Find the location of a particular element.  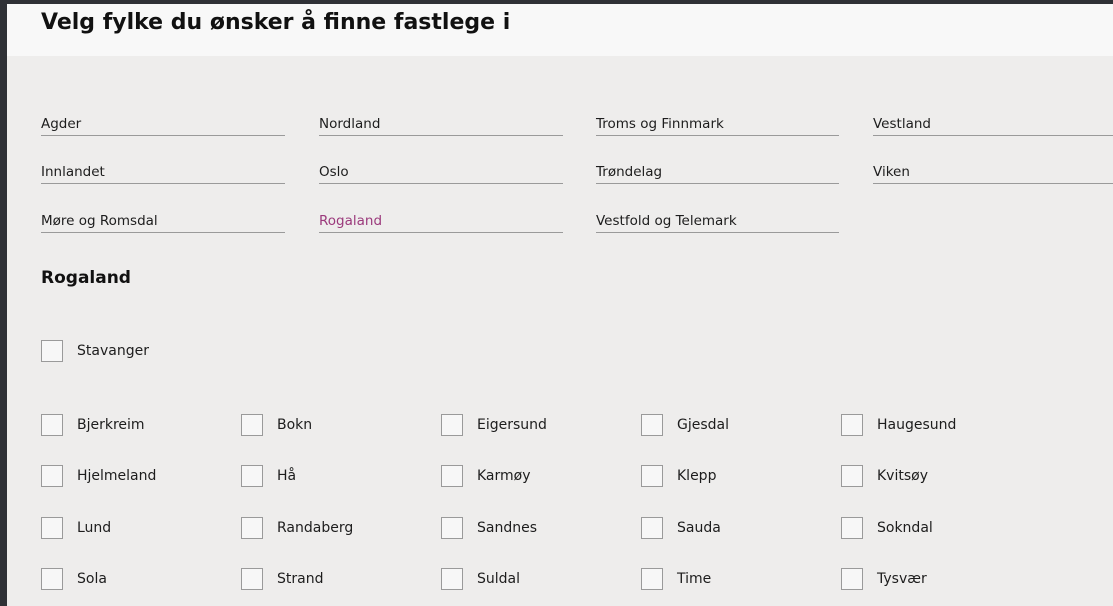

checkbox-sola: Sola is located at coordinates (74, 579).